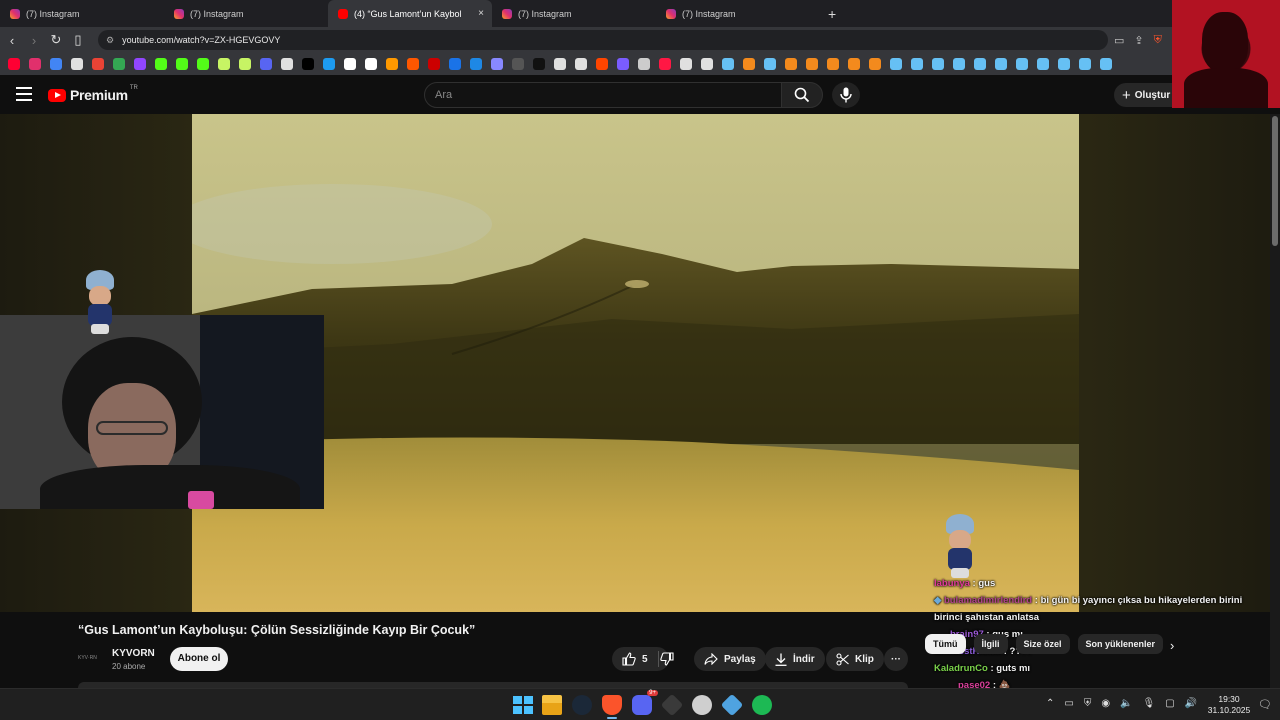 The width and height of the screenshot is (1280, 720). I want to click on windows-start-icon, so click(522, 705).